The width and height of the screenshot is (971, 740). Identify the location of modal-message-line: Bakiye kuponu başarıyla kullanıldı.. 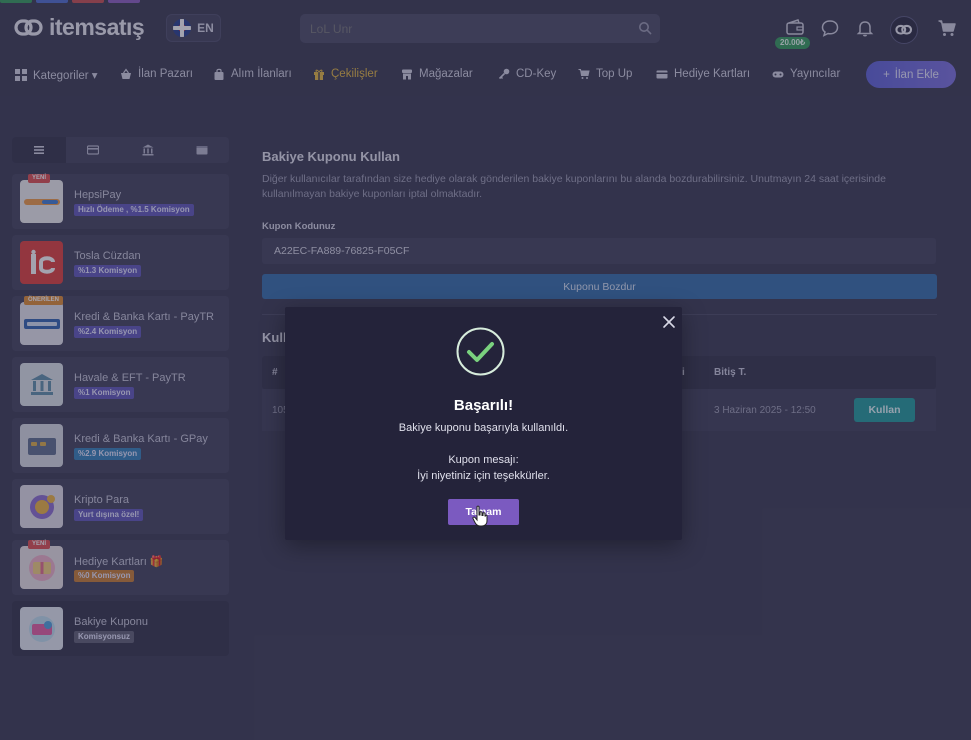
(483, 428).